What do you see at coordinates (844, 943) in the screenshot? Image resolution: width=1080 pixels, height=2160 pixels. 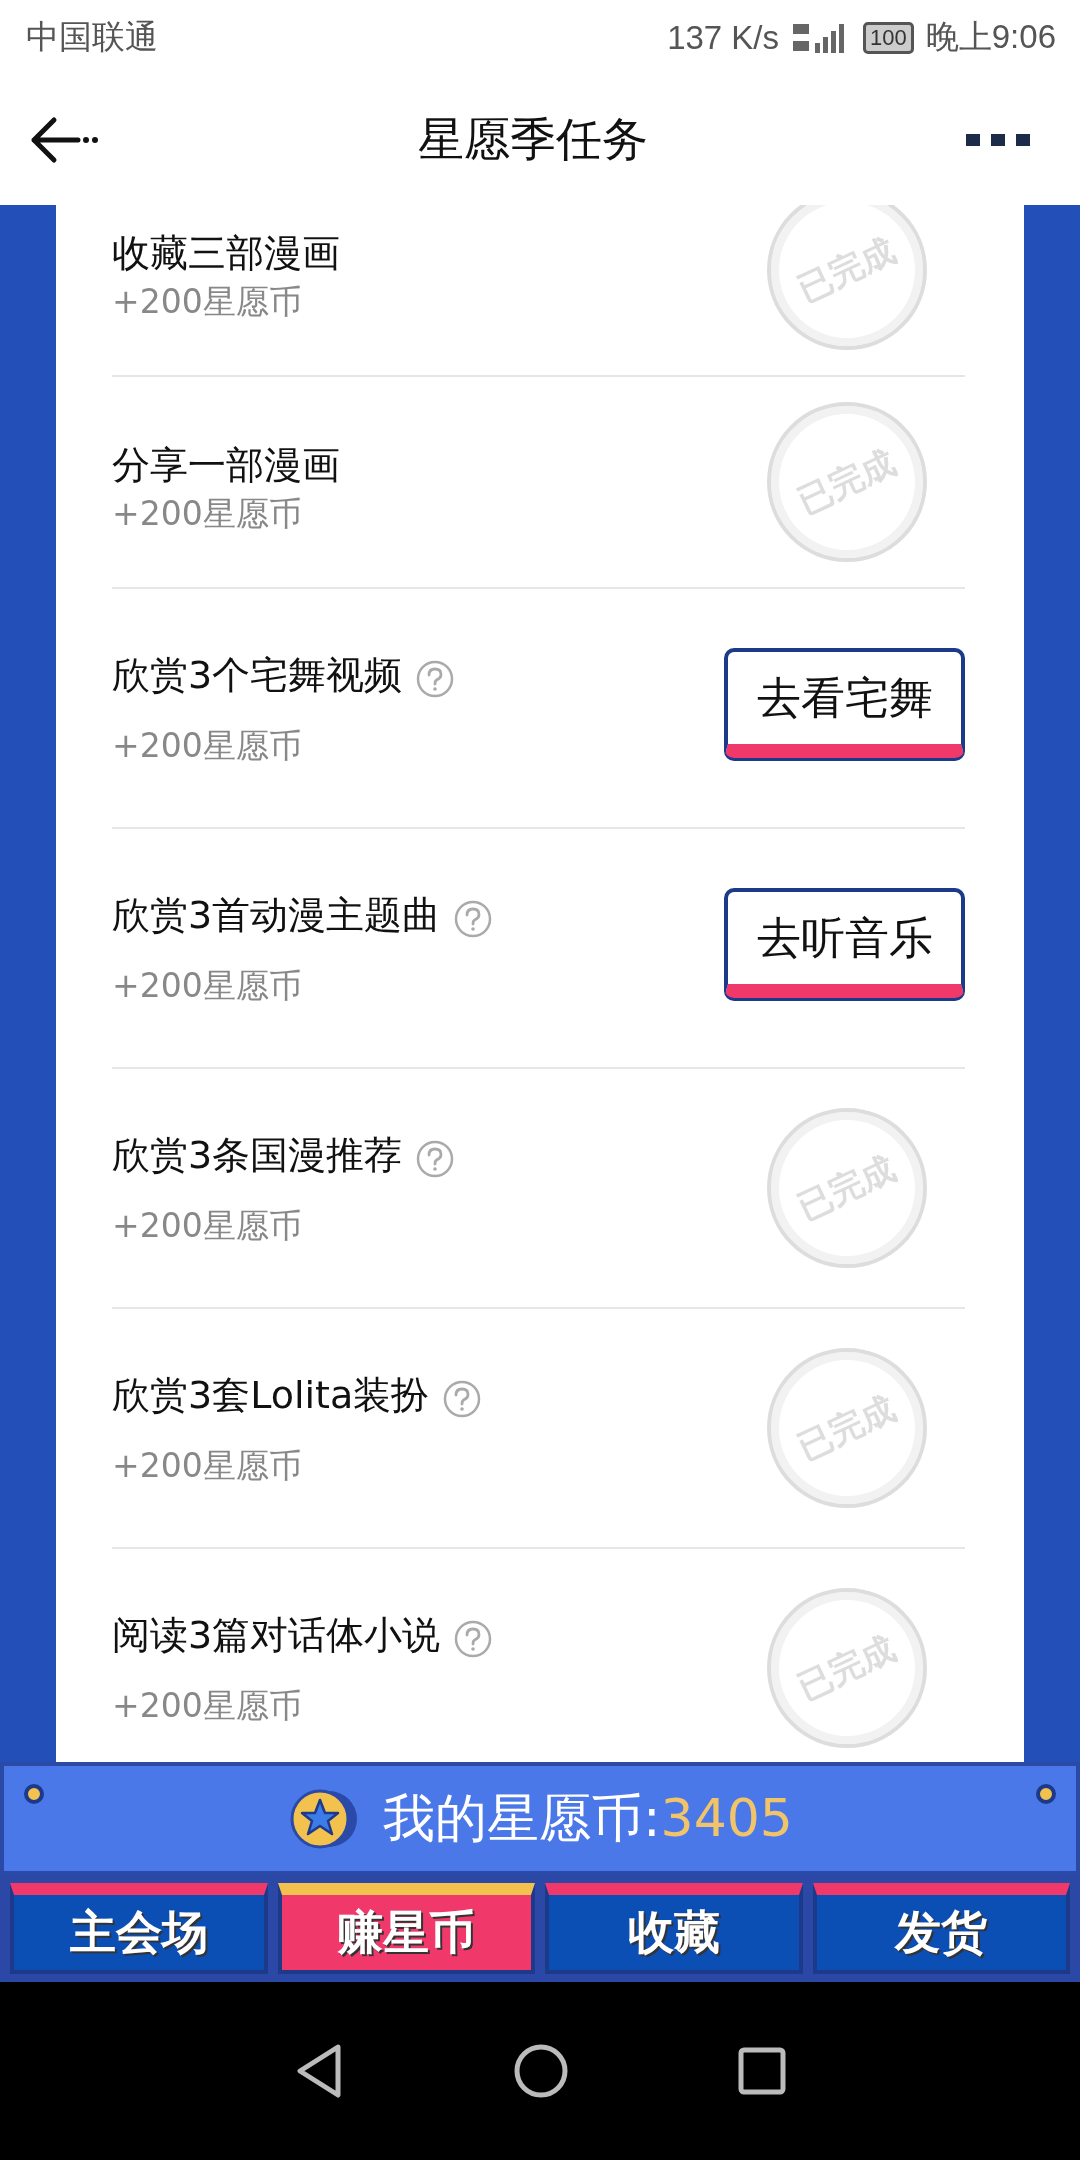 I see `task-button: 去听音乐` at bounding box center [844, 943].